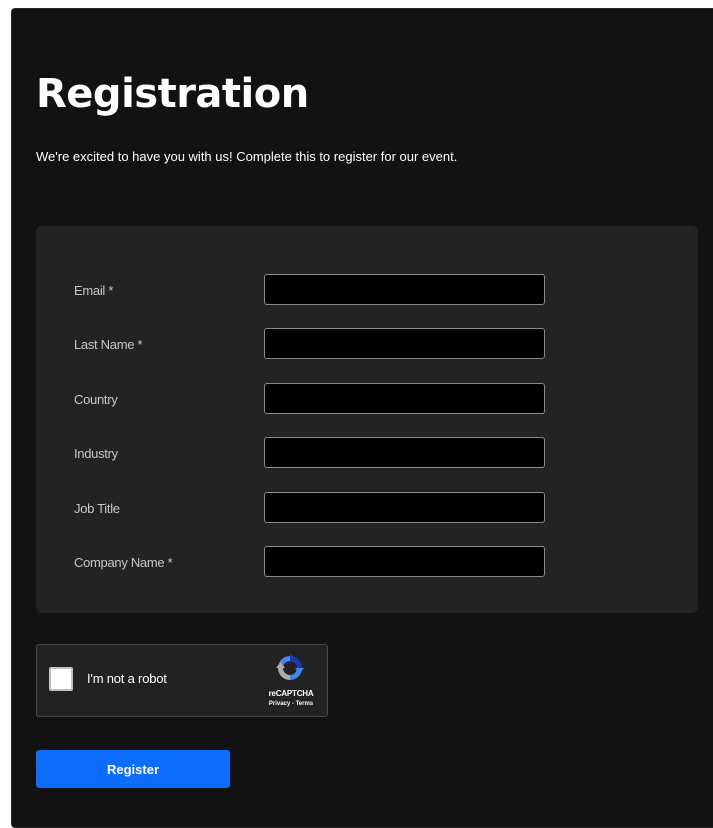 The width and height of the screenshot is (713, 828). I want to click on country-row: Country, so click(367, 403).